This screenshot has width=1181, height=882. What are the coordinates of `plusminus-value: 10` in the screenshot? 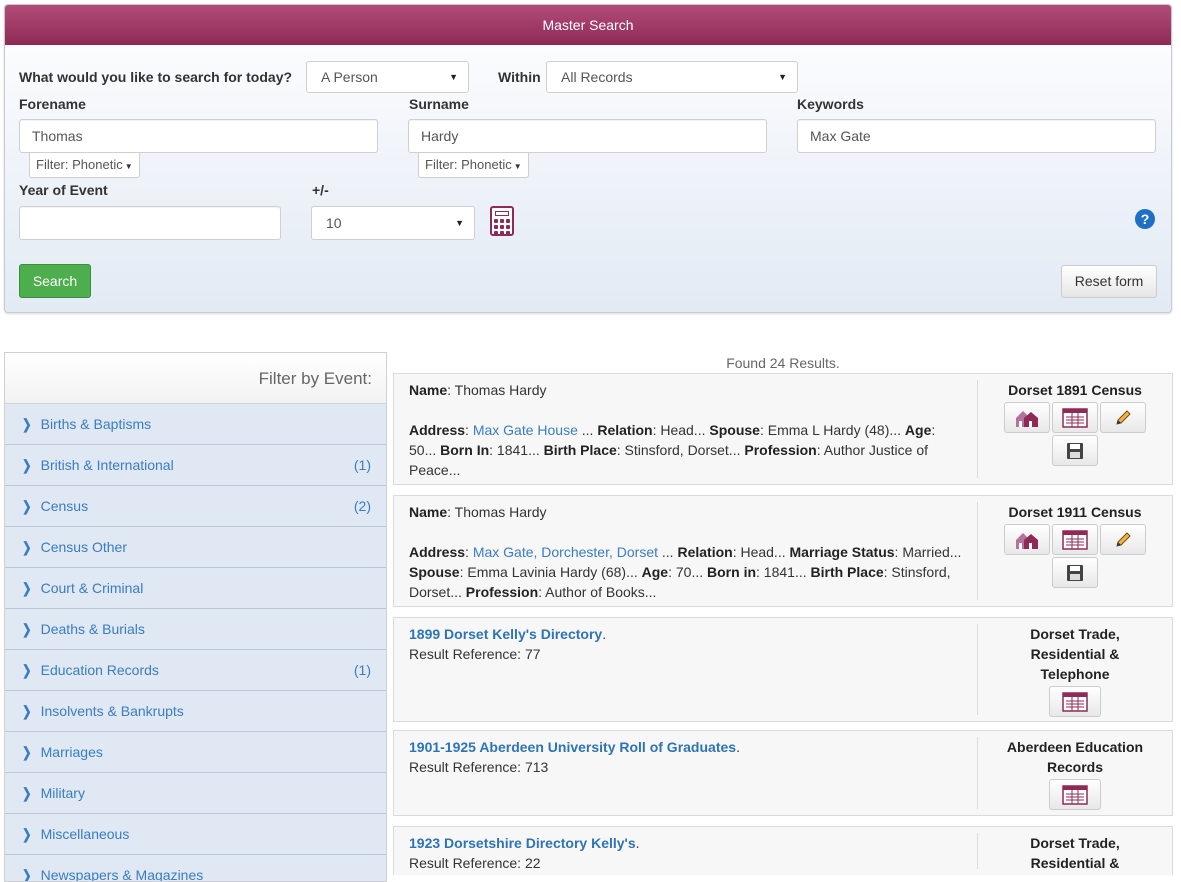 It's located at (334, 223).